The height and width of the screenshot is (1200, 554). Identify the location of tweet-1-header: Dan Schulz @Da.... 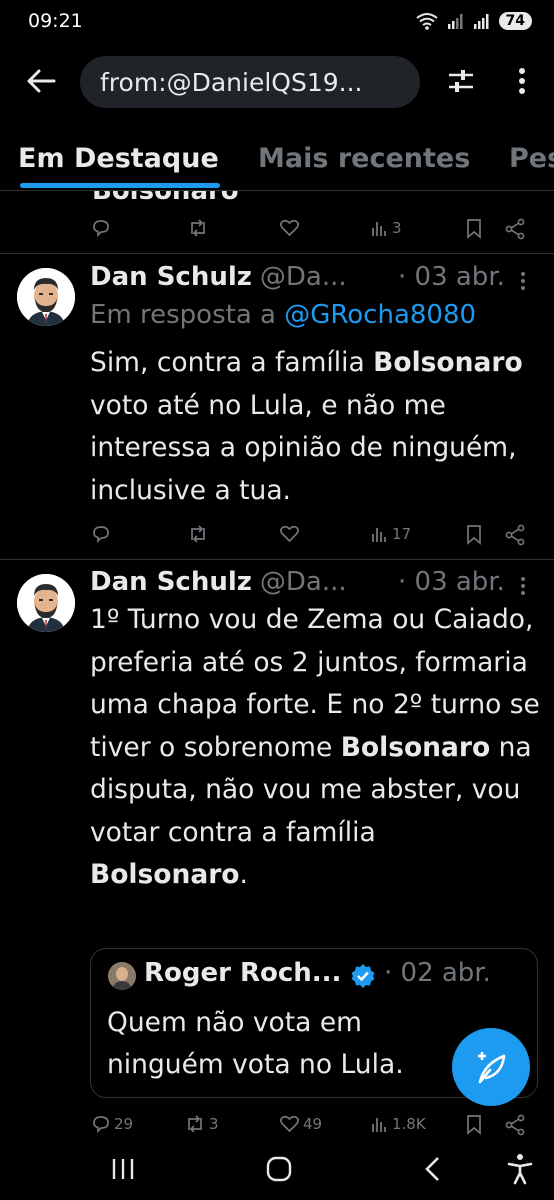
(218, 277).